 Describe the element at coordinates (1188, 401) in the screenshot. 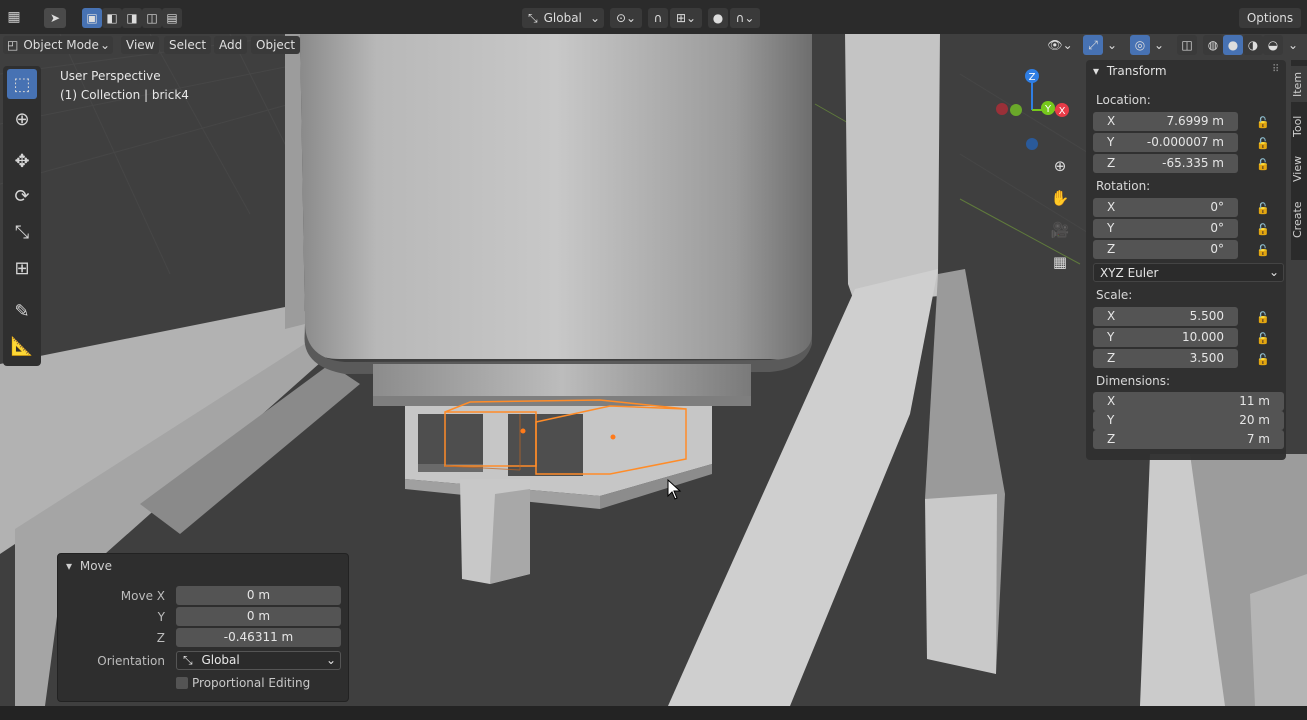

I see `dimensions-x-field: X 11 m` at that location.